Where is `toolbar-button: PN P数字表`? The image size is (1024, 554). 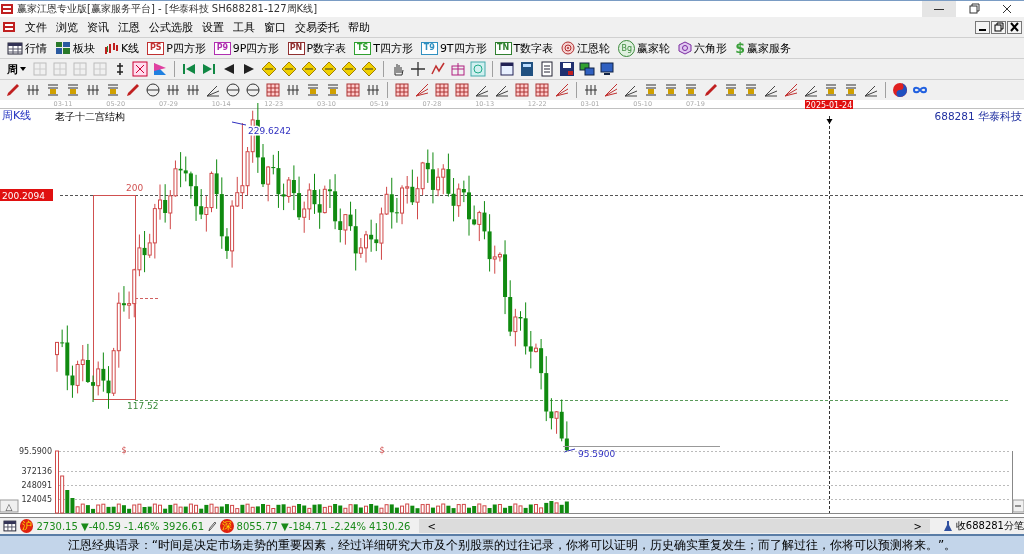 toolbar-button: PN P数字表 is located at coordinates (317, 48).